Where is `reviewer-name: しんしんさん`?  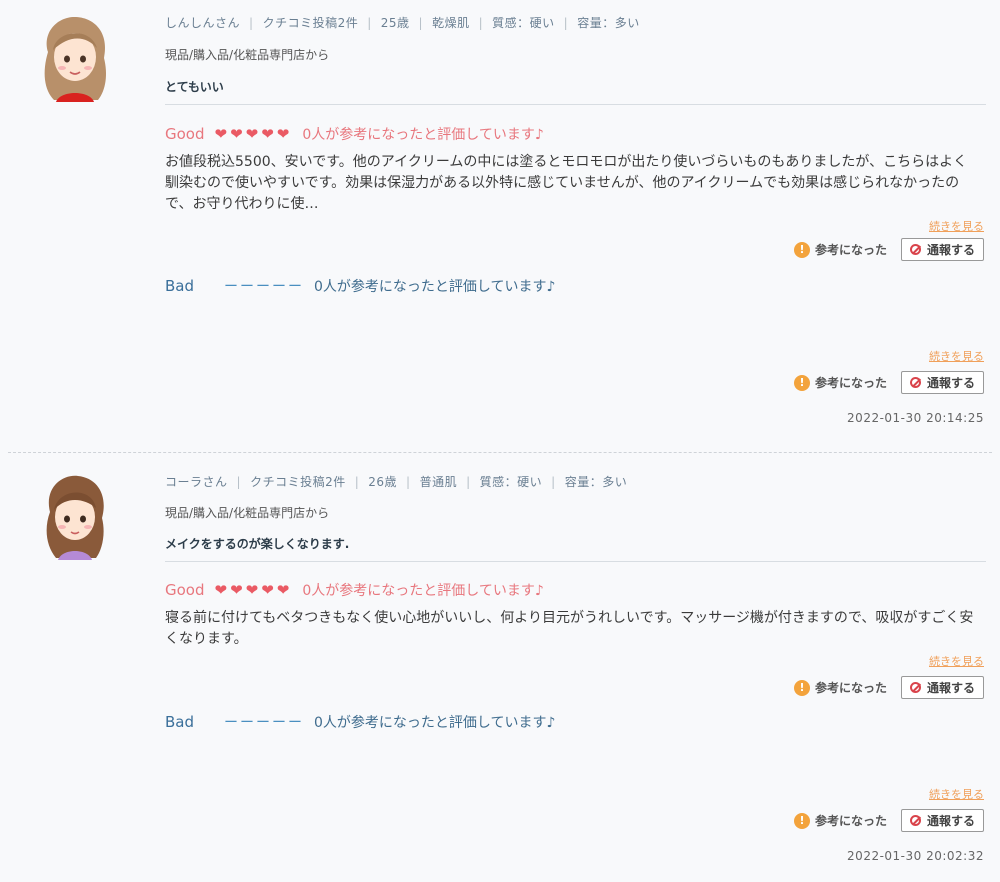 reviewer-name: しんしんさん is located at coordinates (202, 23).